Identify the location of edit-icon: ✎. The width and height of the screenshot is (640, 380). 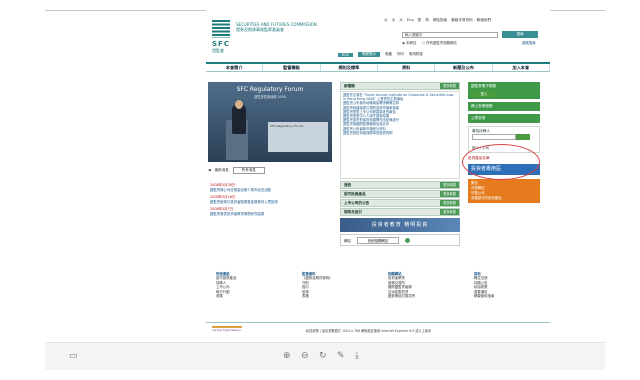
(341, 356).